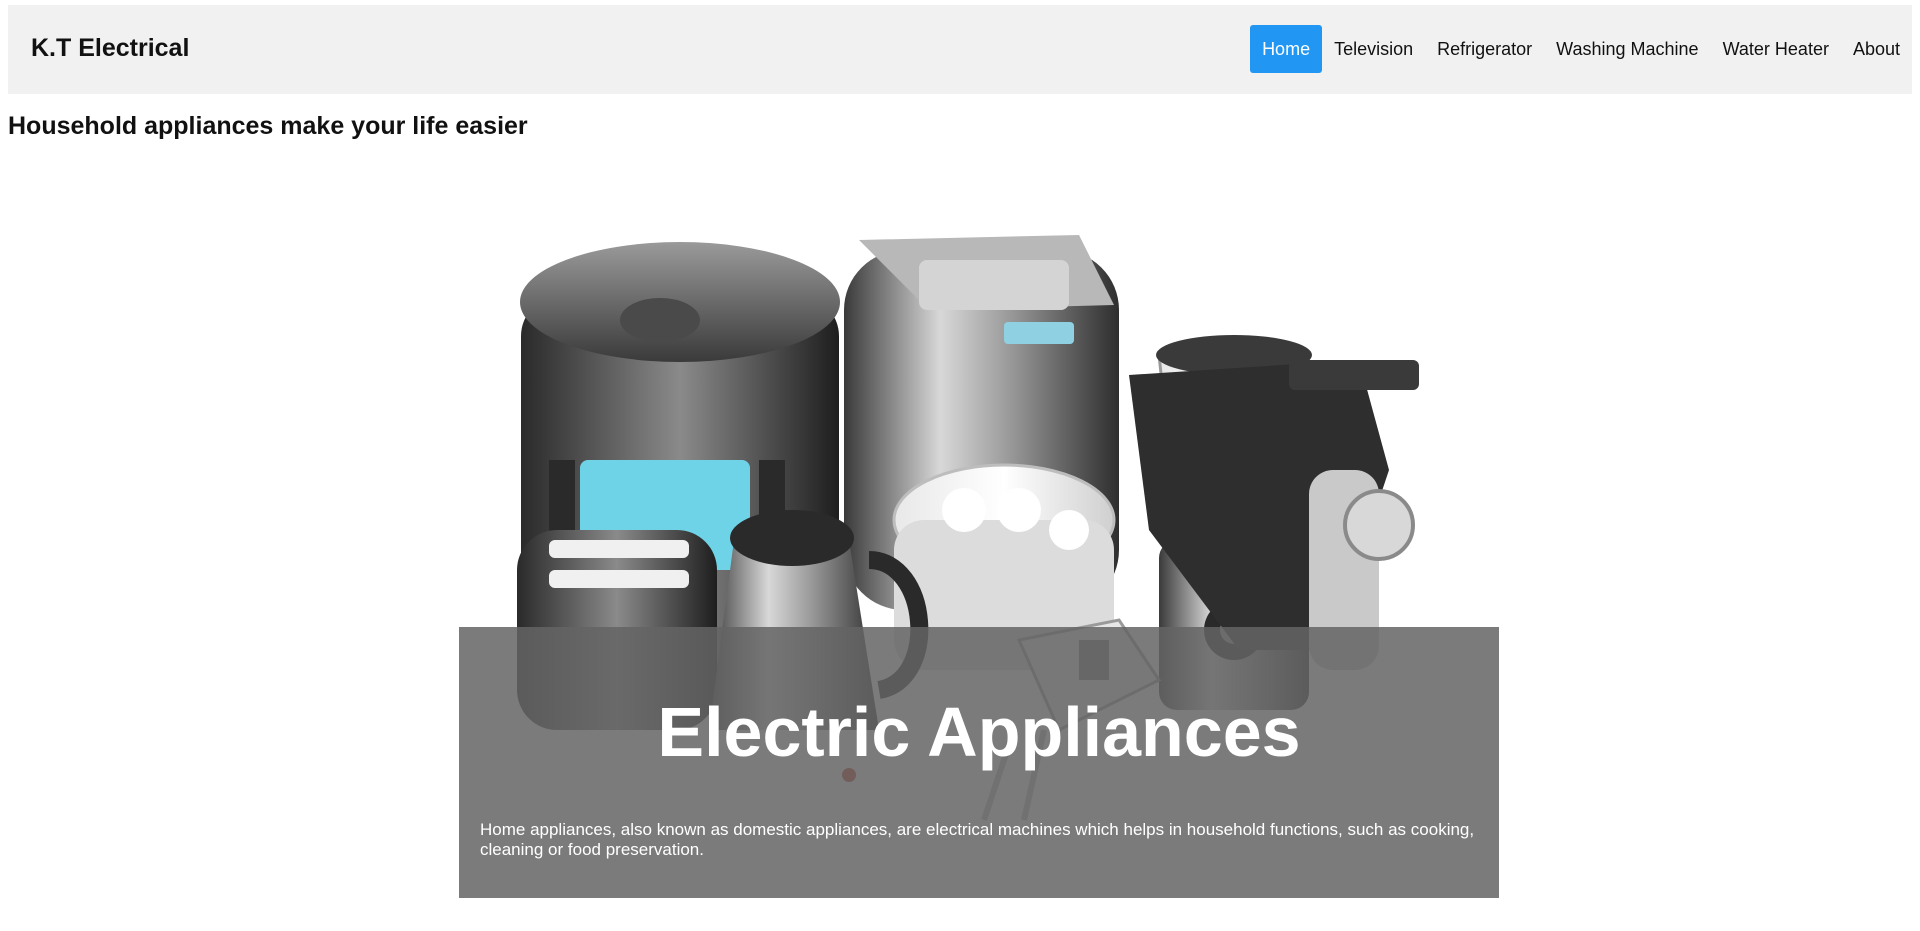 Image resolution: width=1920 pixels, height=931 pixels. What do you see at coordinates (110, 48) in the screenshot?
I see `site-brand: K.T Electrical` at bounding box center [110, 48].